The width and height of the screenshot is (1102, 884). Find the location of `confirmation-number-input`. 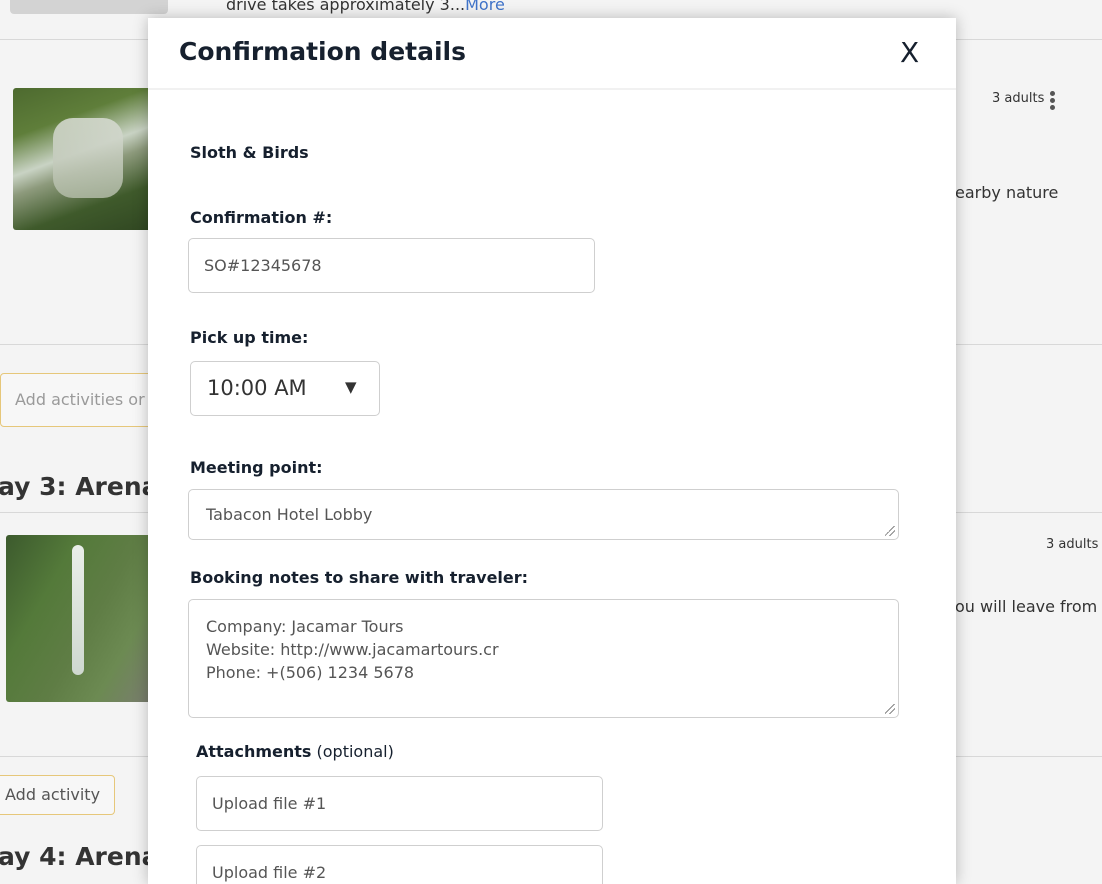

confirmation-number-input is located at coordinates (391, 265).